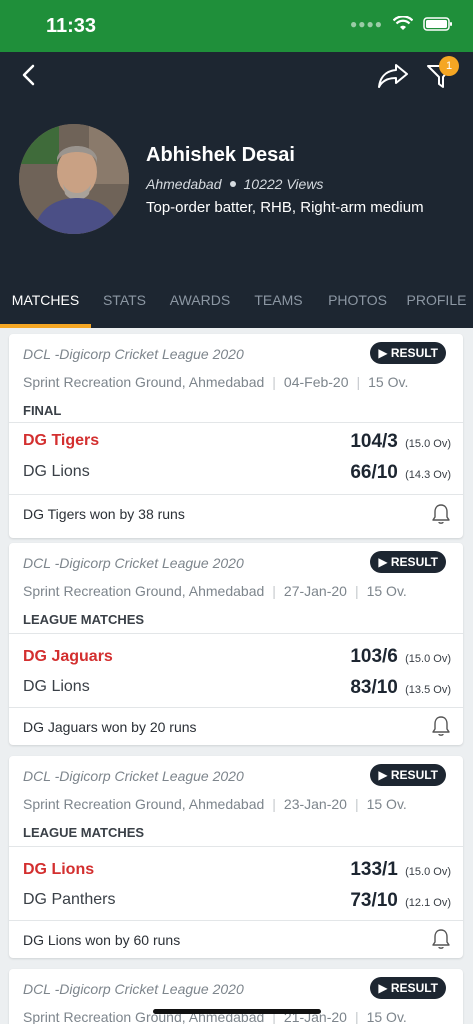 This screenshot has height=1024, width=473. Describe the element at coordinates (374, 900) in the screenshot. I see `team2-runs: 73/10` at that location.